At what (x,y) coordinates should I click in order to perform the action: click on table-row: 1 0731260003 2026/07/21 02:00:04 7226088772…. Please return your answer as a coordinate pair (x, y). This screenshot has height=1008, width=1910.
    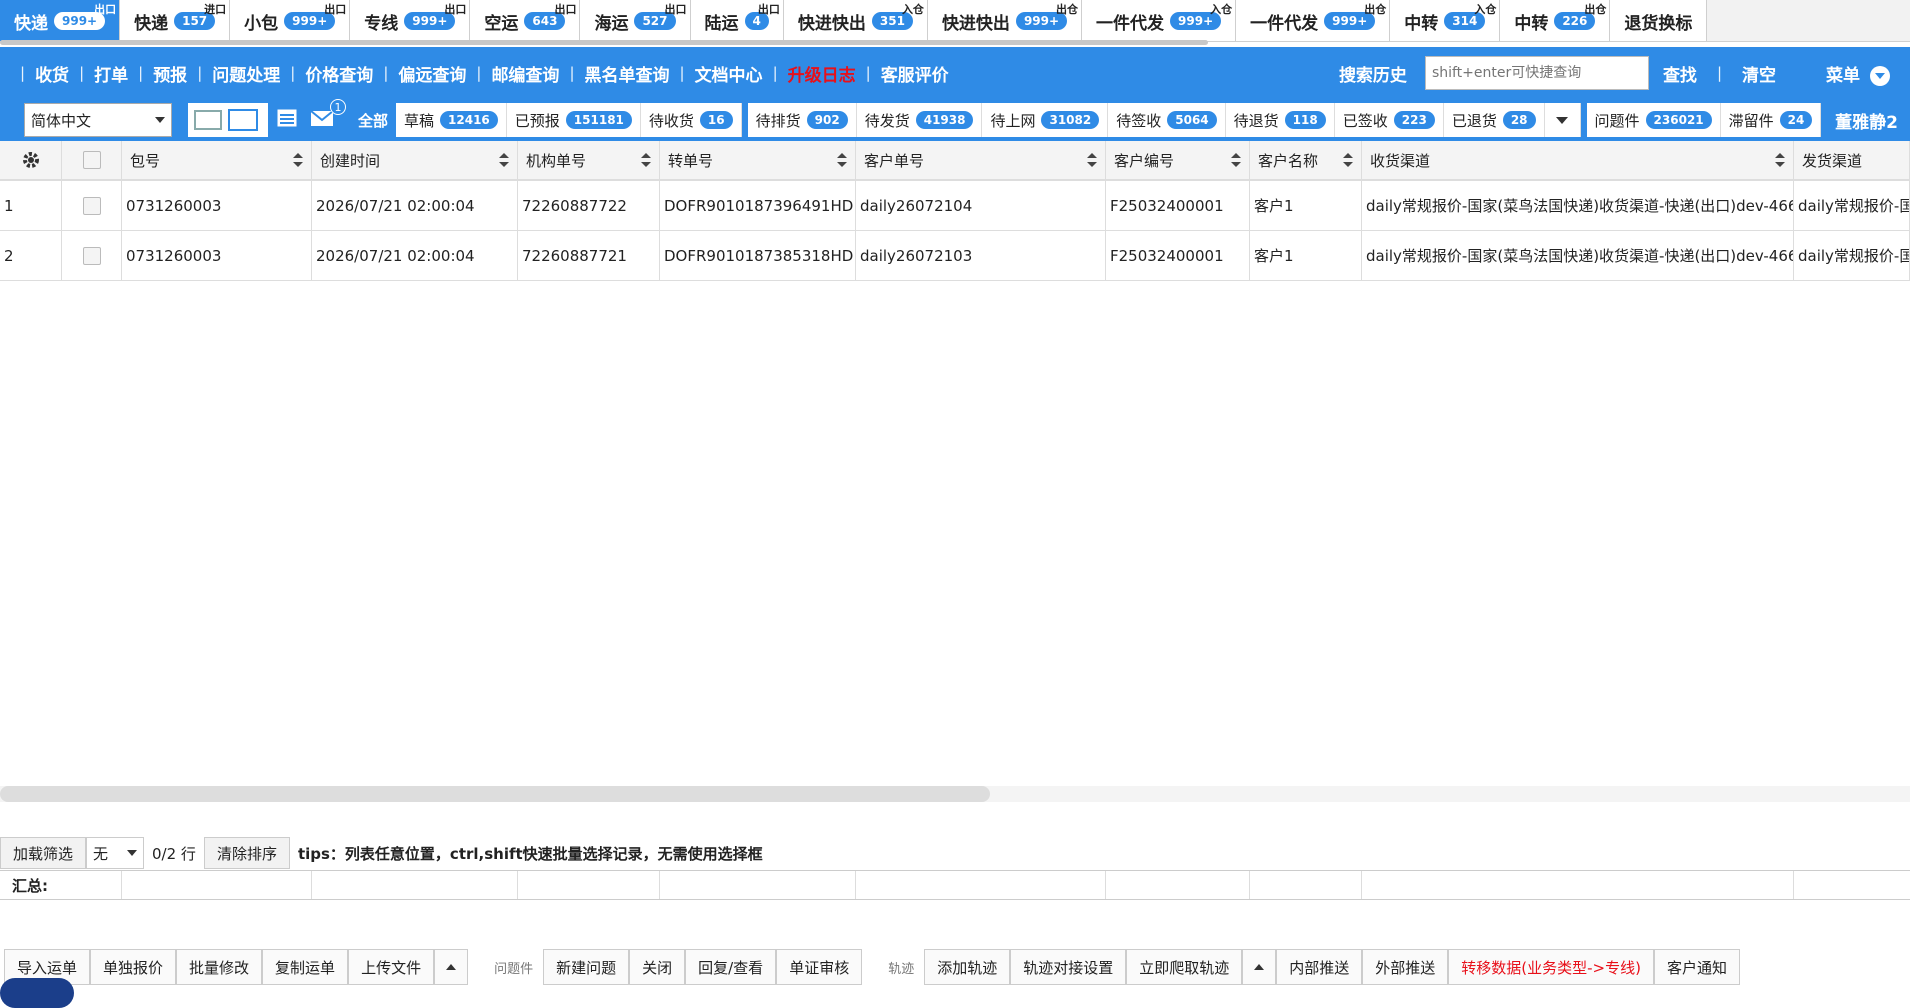
    Looking at the image, I should click on (955, 206).